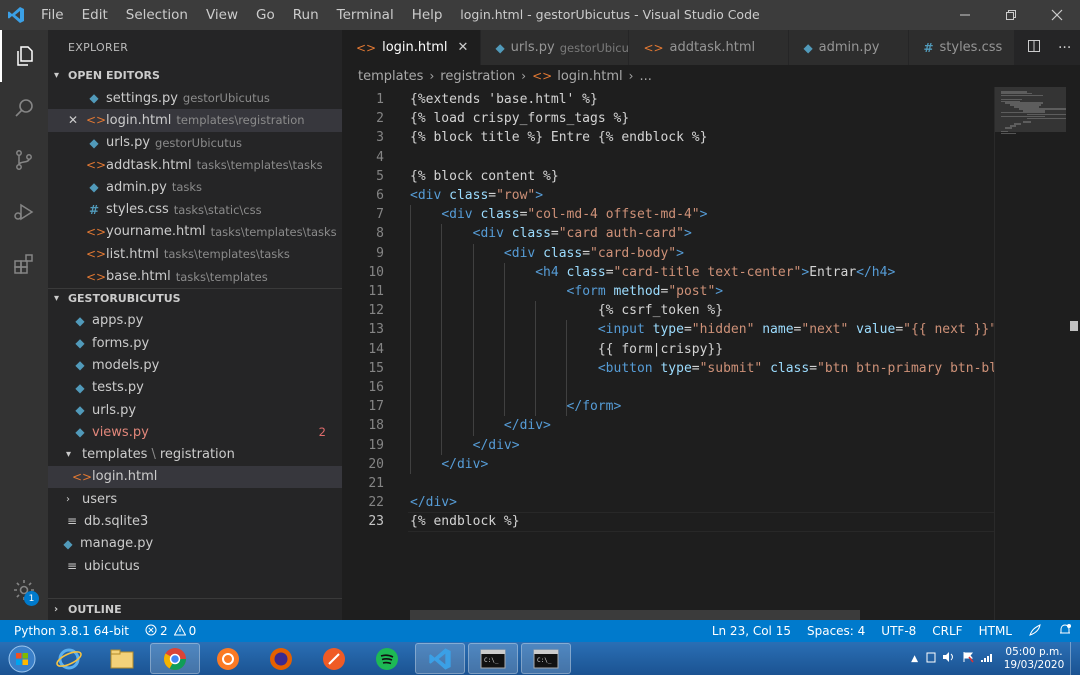 This screenshot has width=1080, height=675. I want to click on explorer-icon, so click(24, 56).